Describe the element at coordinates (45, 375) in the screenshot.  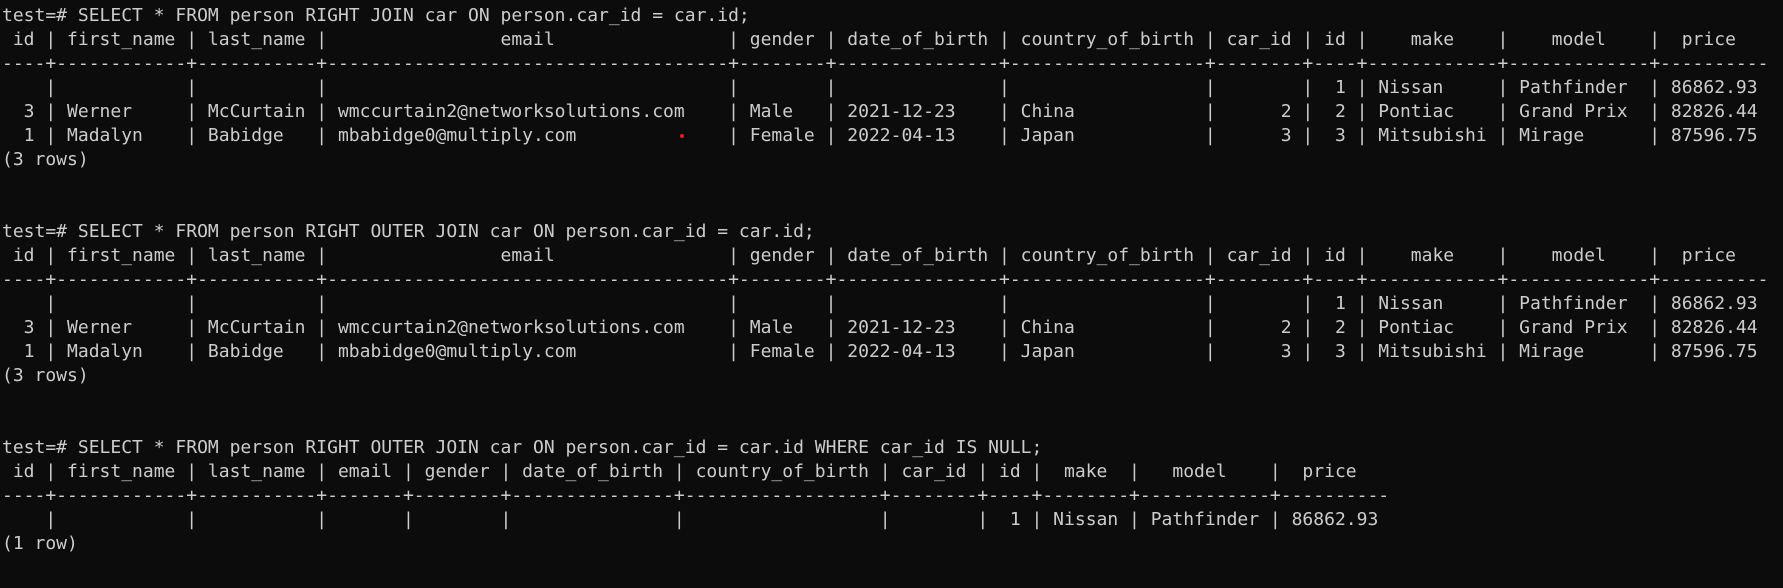
I see `terminal-line-rowcount-2: (3 rows)` at that location.